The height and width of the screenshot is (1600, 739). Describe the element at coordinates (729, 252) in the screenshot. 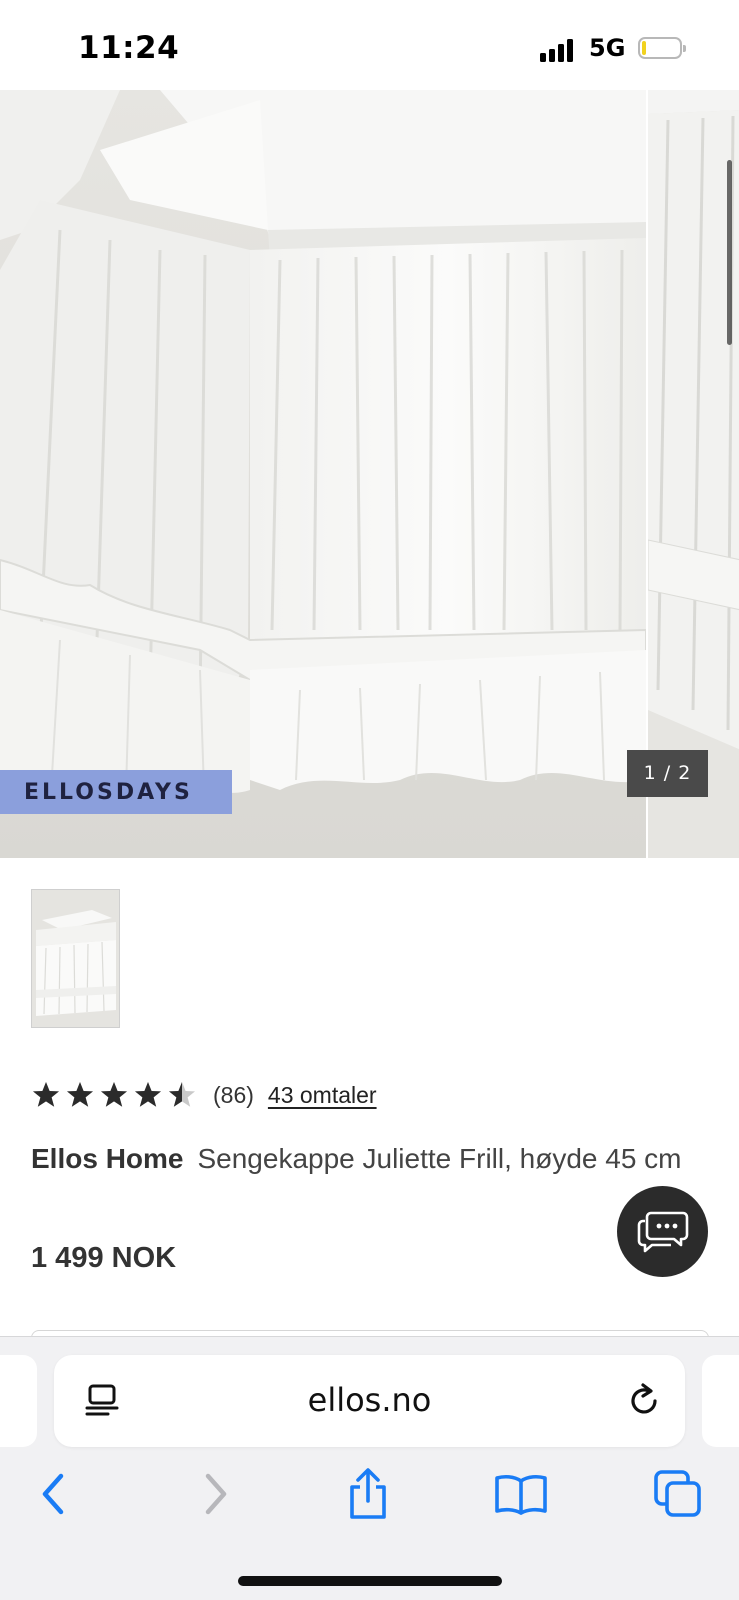

I see `page-scroll-indicator` at that location.